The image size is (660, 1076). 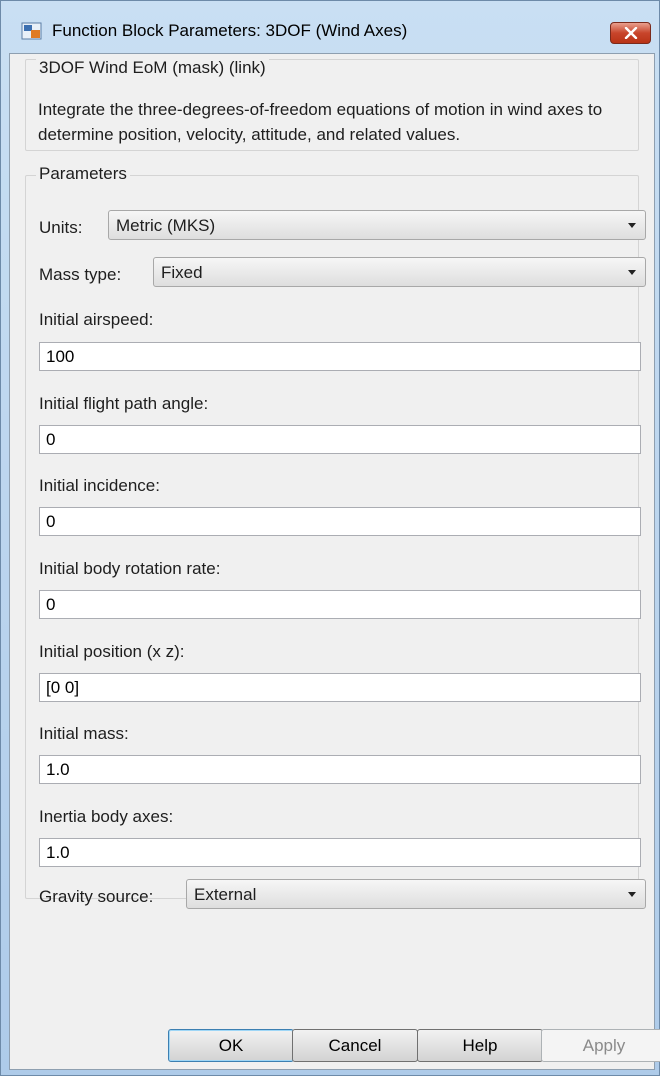 What do you see at coordinates (377, 225) in the screenshot?
I see `units-dropdown: Metric (MKS)` at bounding box center [377, 225].